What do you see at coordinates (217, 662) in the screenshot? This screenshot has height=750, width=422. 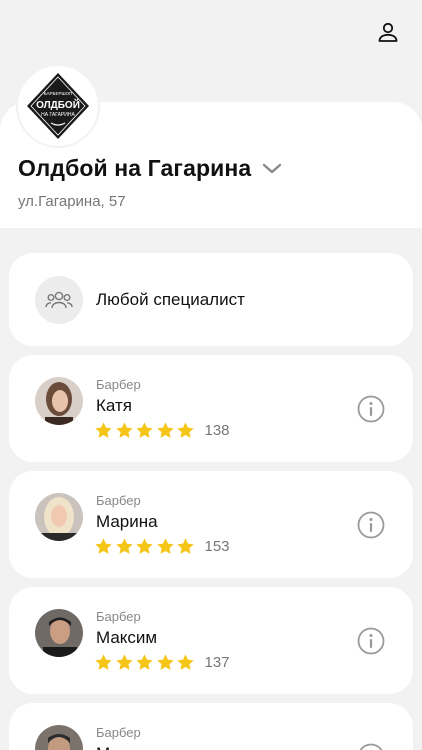 I see `review-count: 137` at bounding box center [217, 662].